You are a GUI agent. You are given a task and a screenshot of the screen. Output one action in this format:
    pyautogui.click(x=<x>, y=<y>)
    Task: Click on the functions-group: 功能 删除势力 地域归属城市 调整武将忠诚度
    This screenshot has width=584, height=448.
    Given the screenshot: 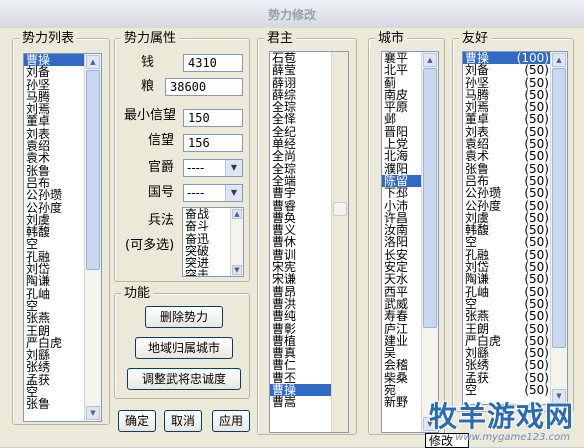 What is the action you would take?
    pyautogui.click(x=182, y=343)
    